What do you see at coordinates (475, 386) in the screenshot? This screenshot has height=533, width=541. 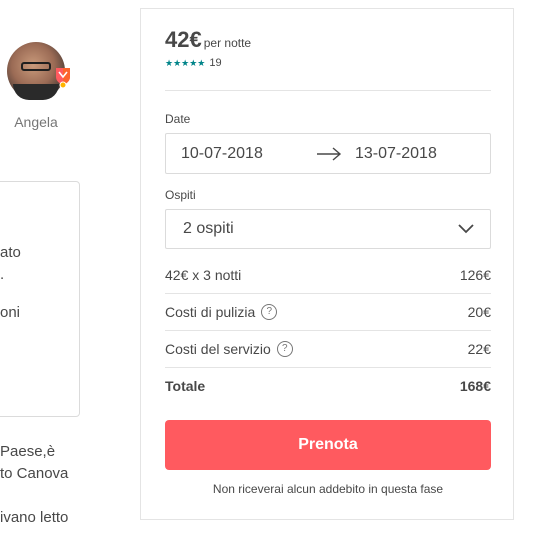 I see `total-amount: 168€` at bounding box center [475, 386].